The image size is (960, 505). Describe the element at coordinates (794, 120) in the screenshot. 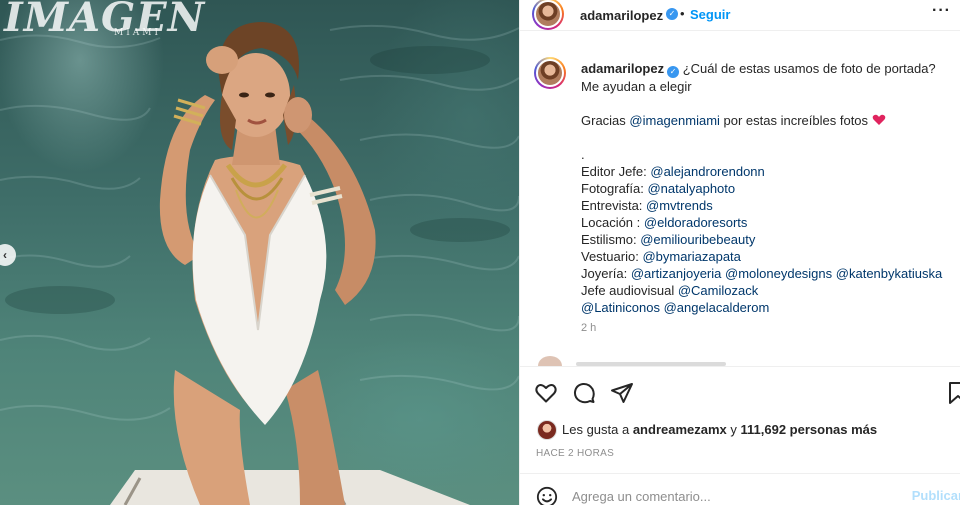

I see `thanks-suffix: por estas increíbles fotos` at that location.